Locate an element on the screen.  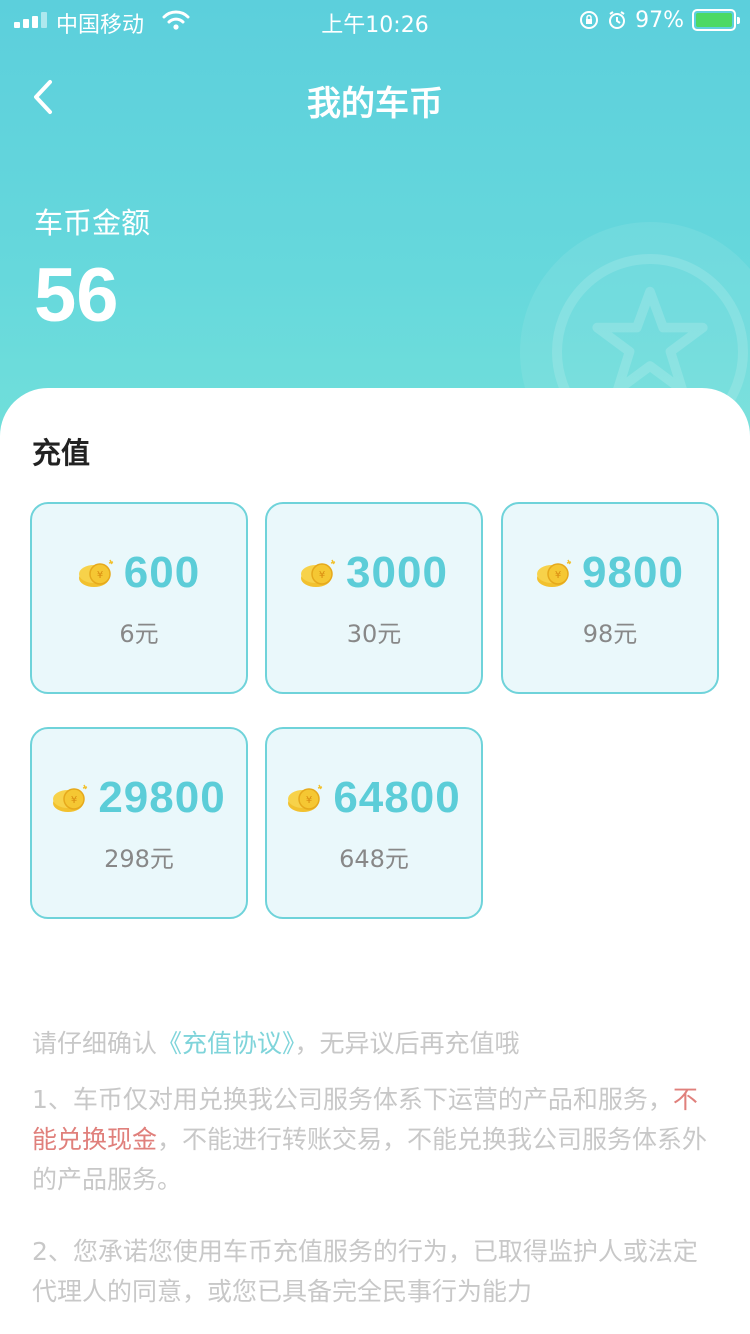
package-price: 98元 is located at coordinates (610, 634).